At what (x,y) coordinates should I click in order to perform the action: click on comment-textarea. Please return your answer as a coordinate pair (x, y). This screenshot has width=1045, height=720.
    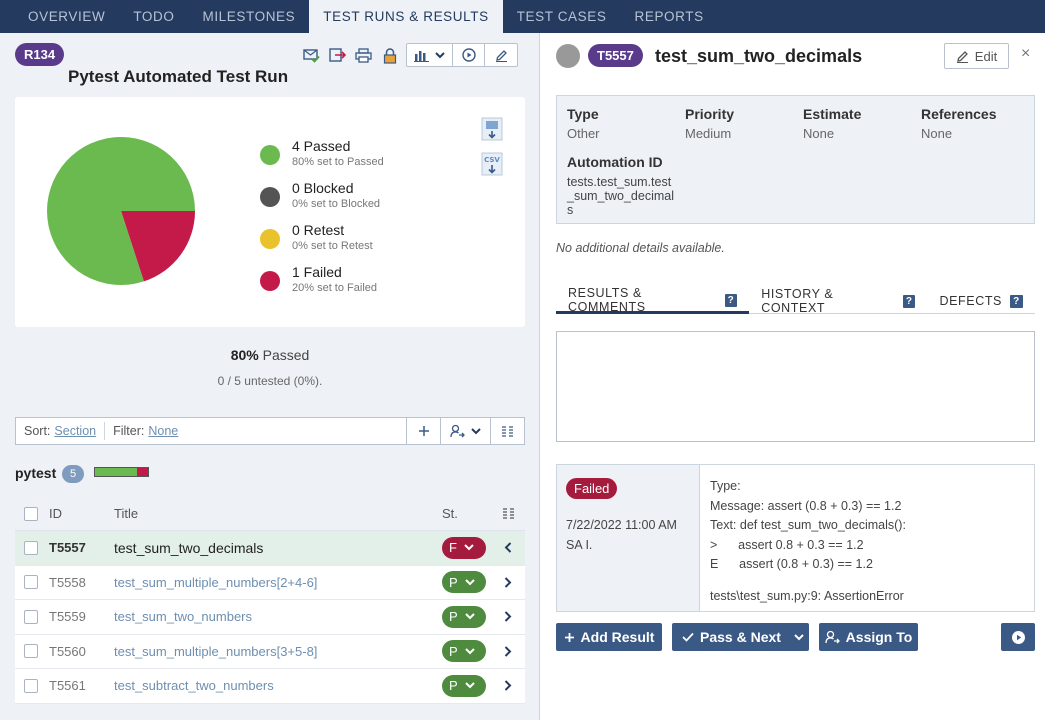
    Looking at the image, I should click on (795, 386).